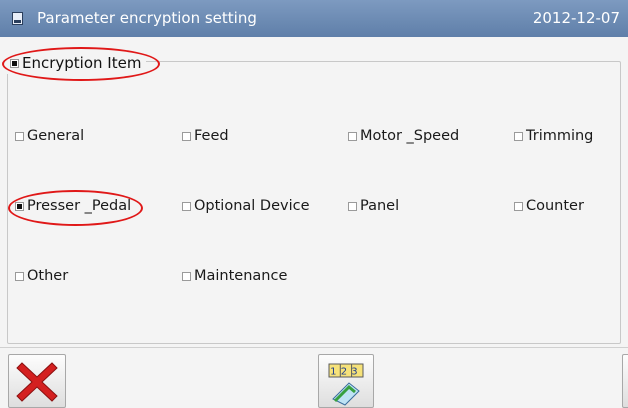  Describe the element at coordinates (346, 372) in the screenshot. I see `numbering-digits: 123` at that location.